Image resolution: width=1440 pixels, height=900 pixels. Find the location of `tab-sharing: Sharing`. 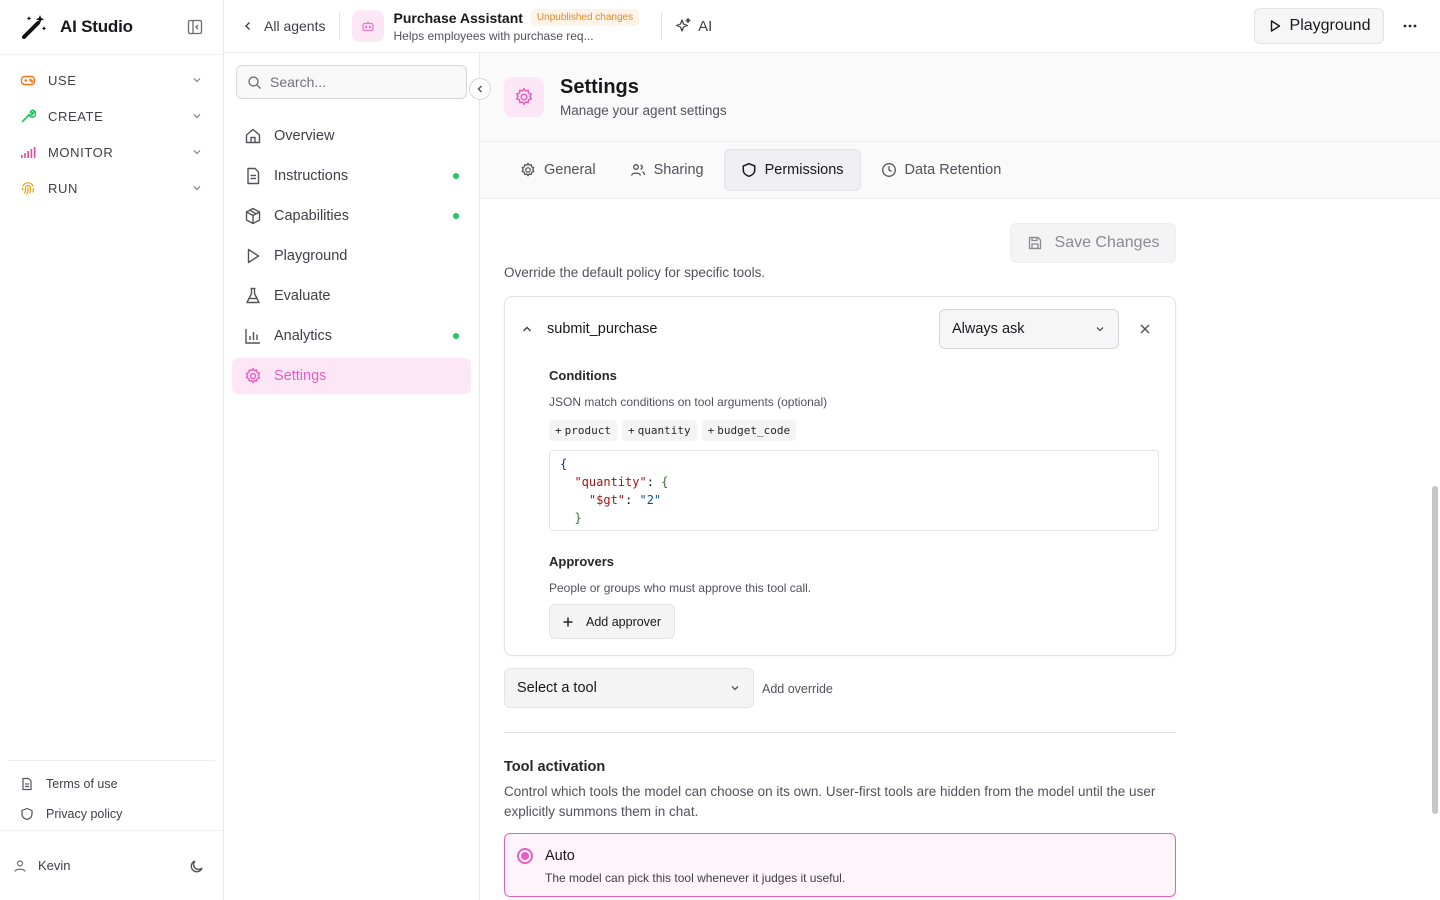

tab-sharing: Sharing is located at coordinates (667, 170).